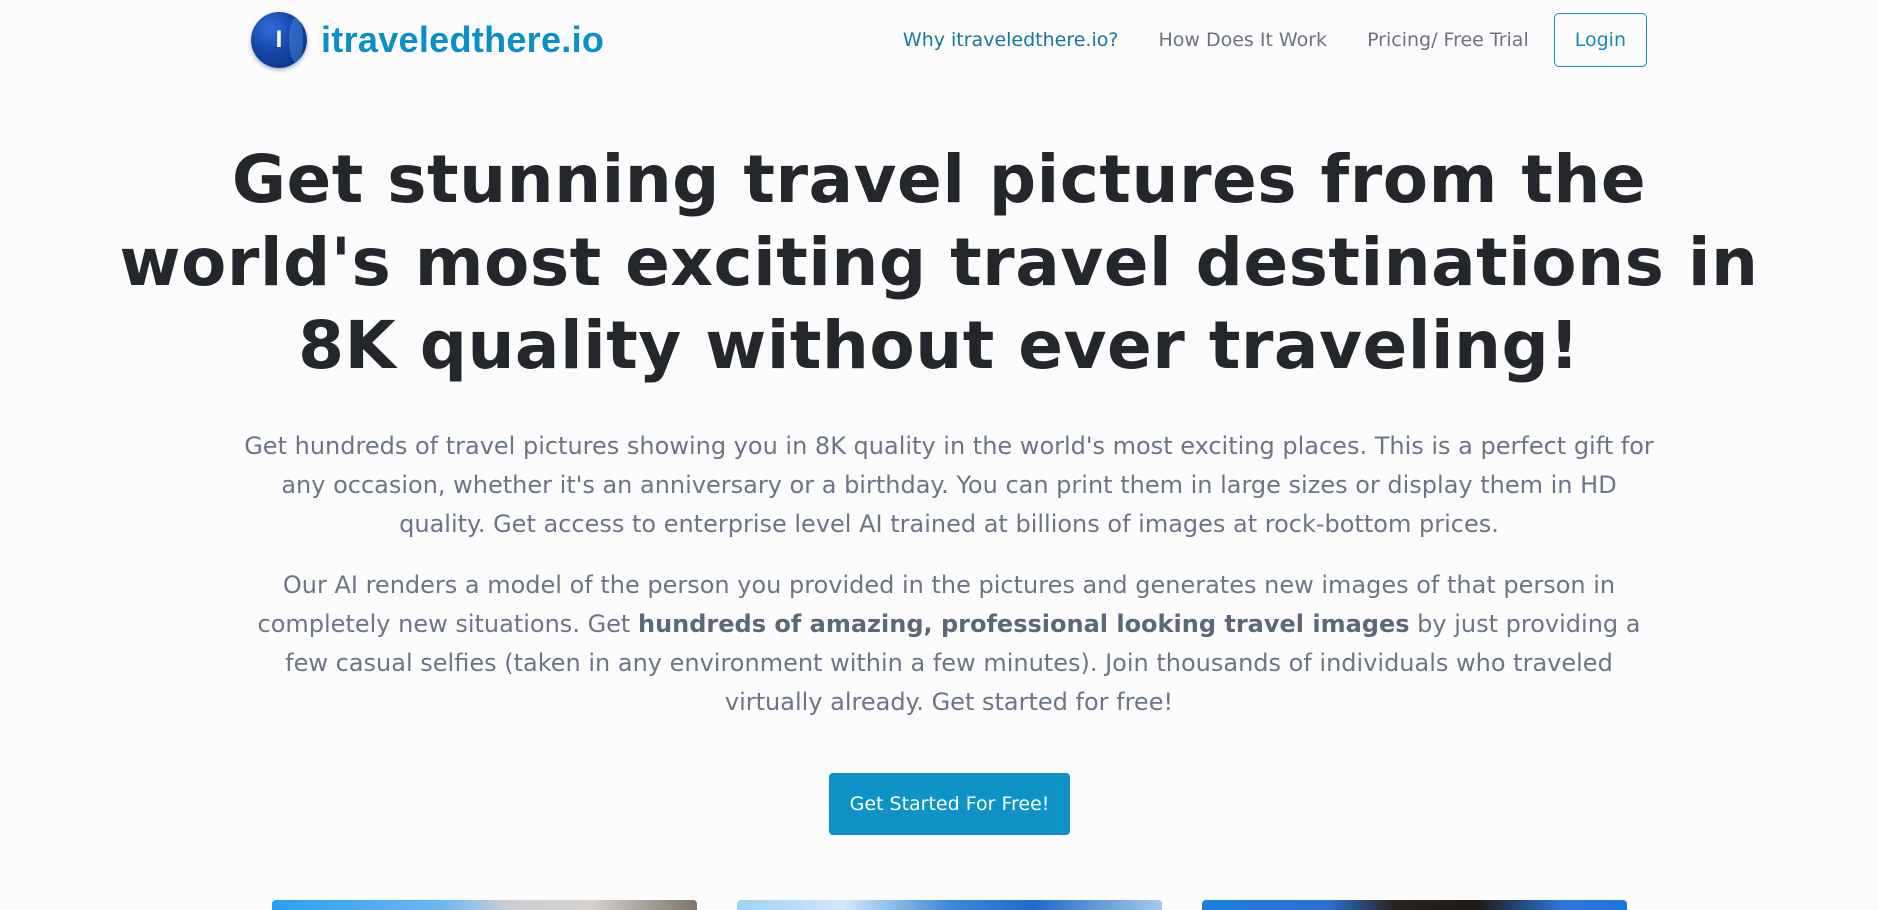 Image resolution: width=1878 pixels, height=910 pixels. I want to click on brand-link: I itraveledthere.io, so click(427, 40).